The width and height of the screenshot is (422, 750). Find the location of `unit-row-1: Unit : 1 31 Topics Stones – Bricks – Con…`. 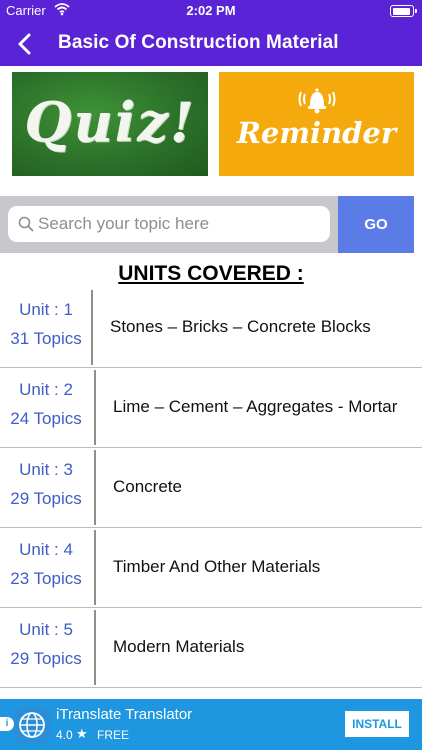

unit-row-1: Unit : 1 31 Topics Stones – Bricks – Con… is located at coordinates (211, 328).